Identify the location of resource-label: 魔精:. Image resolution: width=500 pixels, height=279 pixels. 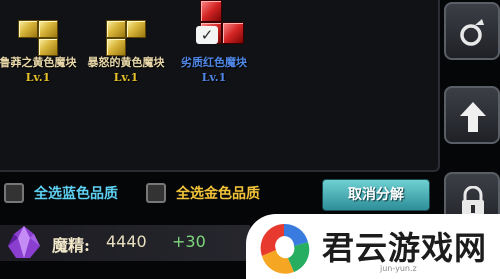
(71, 245).